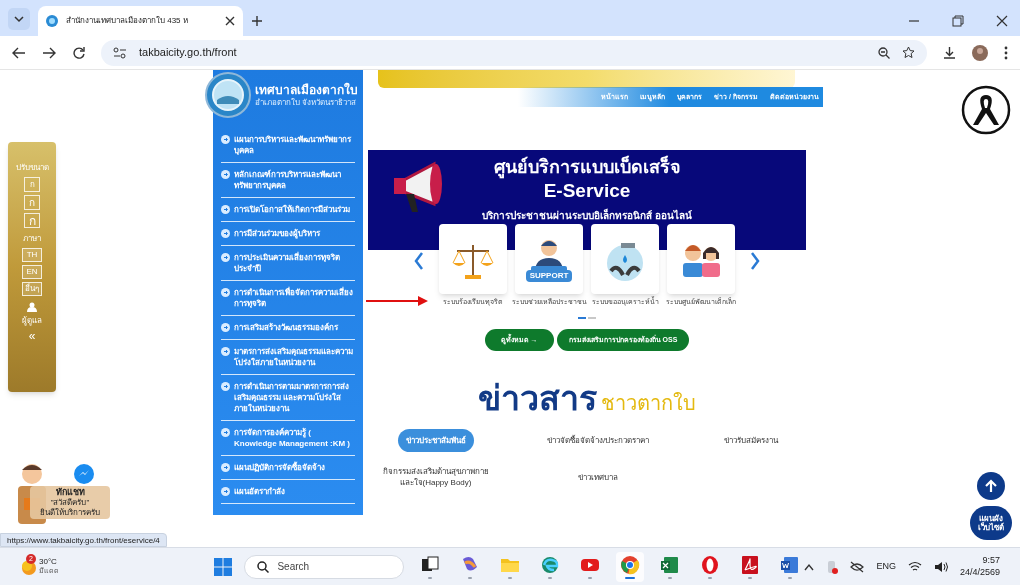 This screenshot has width=1020, height=585. What do you see at coordinates (324, 566) in the screenshot?
I see `taskbar-search-field: Search` at bounding box center [324, 566].